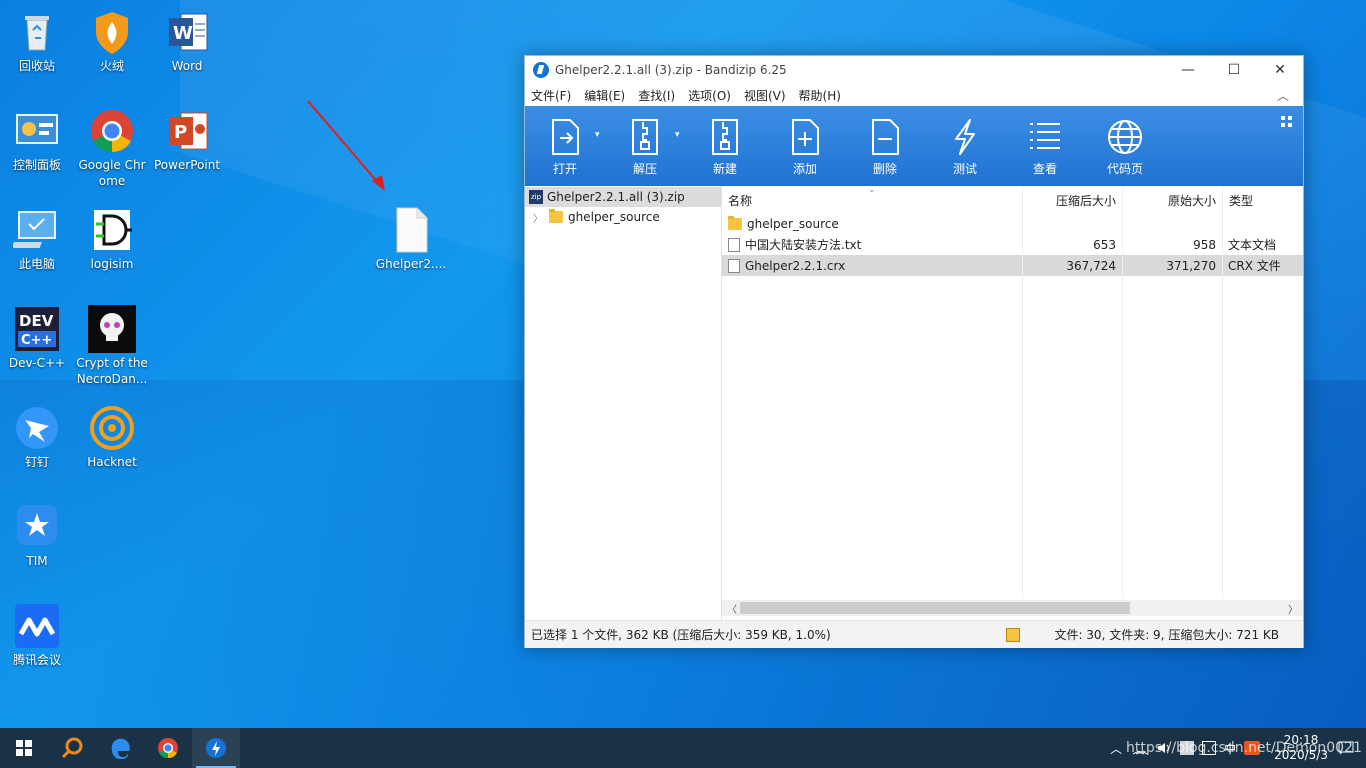 This screenshot has width=1366, height=768. What do you see at coordinates (112, 437) in the screenshot?
I see `desktop-icon-hacknet: Hacknet` at bounding box center [112, 437].